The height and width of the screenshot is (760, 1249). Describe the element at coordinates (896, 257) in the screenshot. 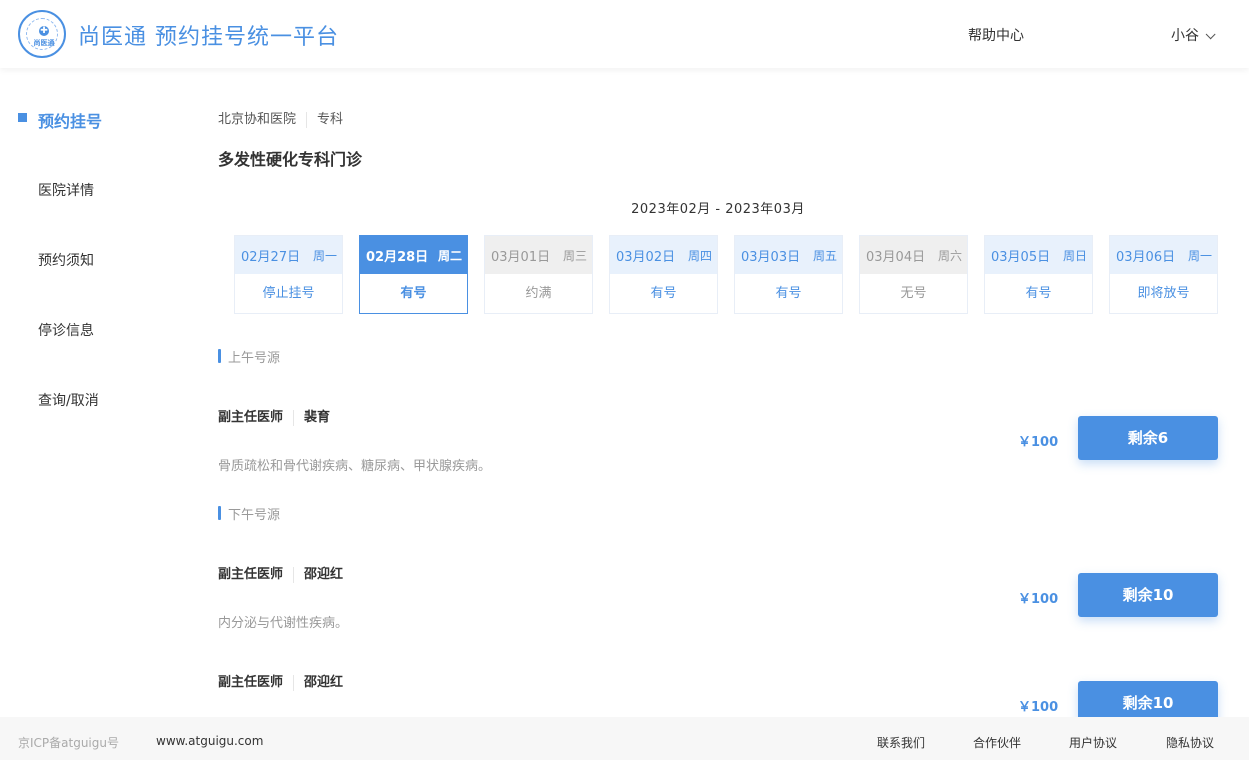

I see `date-label: 03月04日` at that location.